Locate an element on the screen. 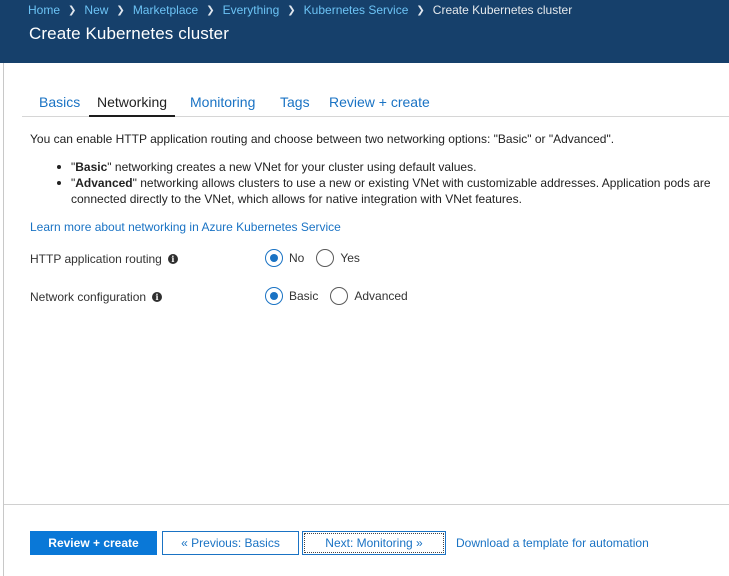 The height and width of the screenshot is (576, 729). tab-tags: Tags is located at coordinates (295, 102).